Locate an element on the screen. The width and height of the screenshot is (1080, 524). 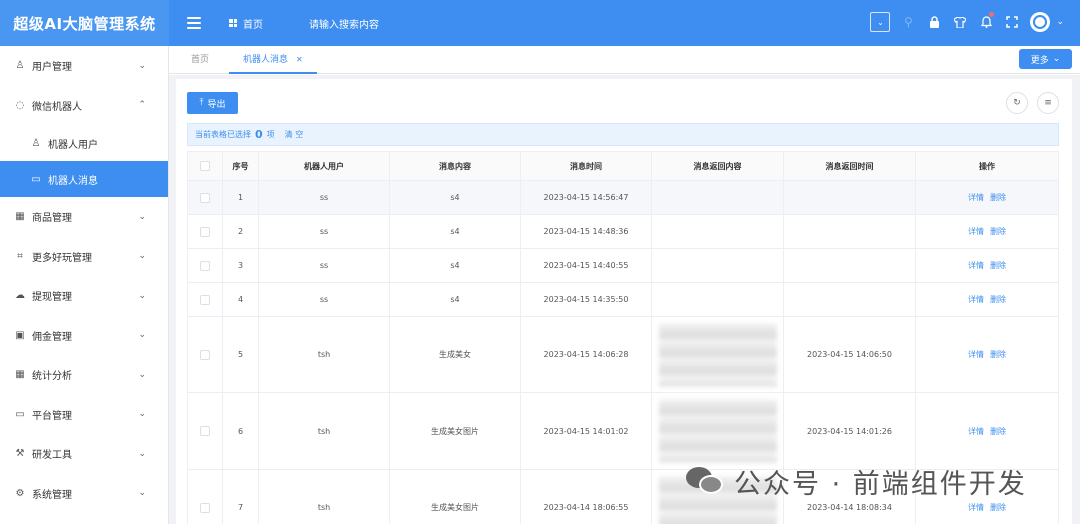
cell-user: tsh is located at coordinates (324, 354).